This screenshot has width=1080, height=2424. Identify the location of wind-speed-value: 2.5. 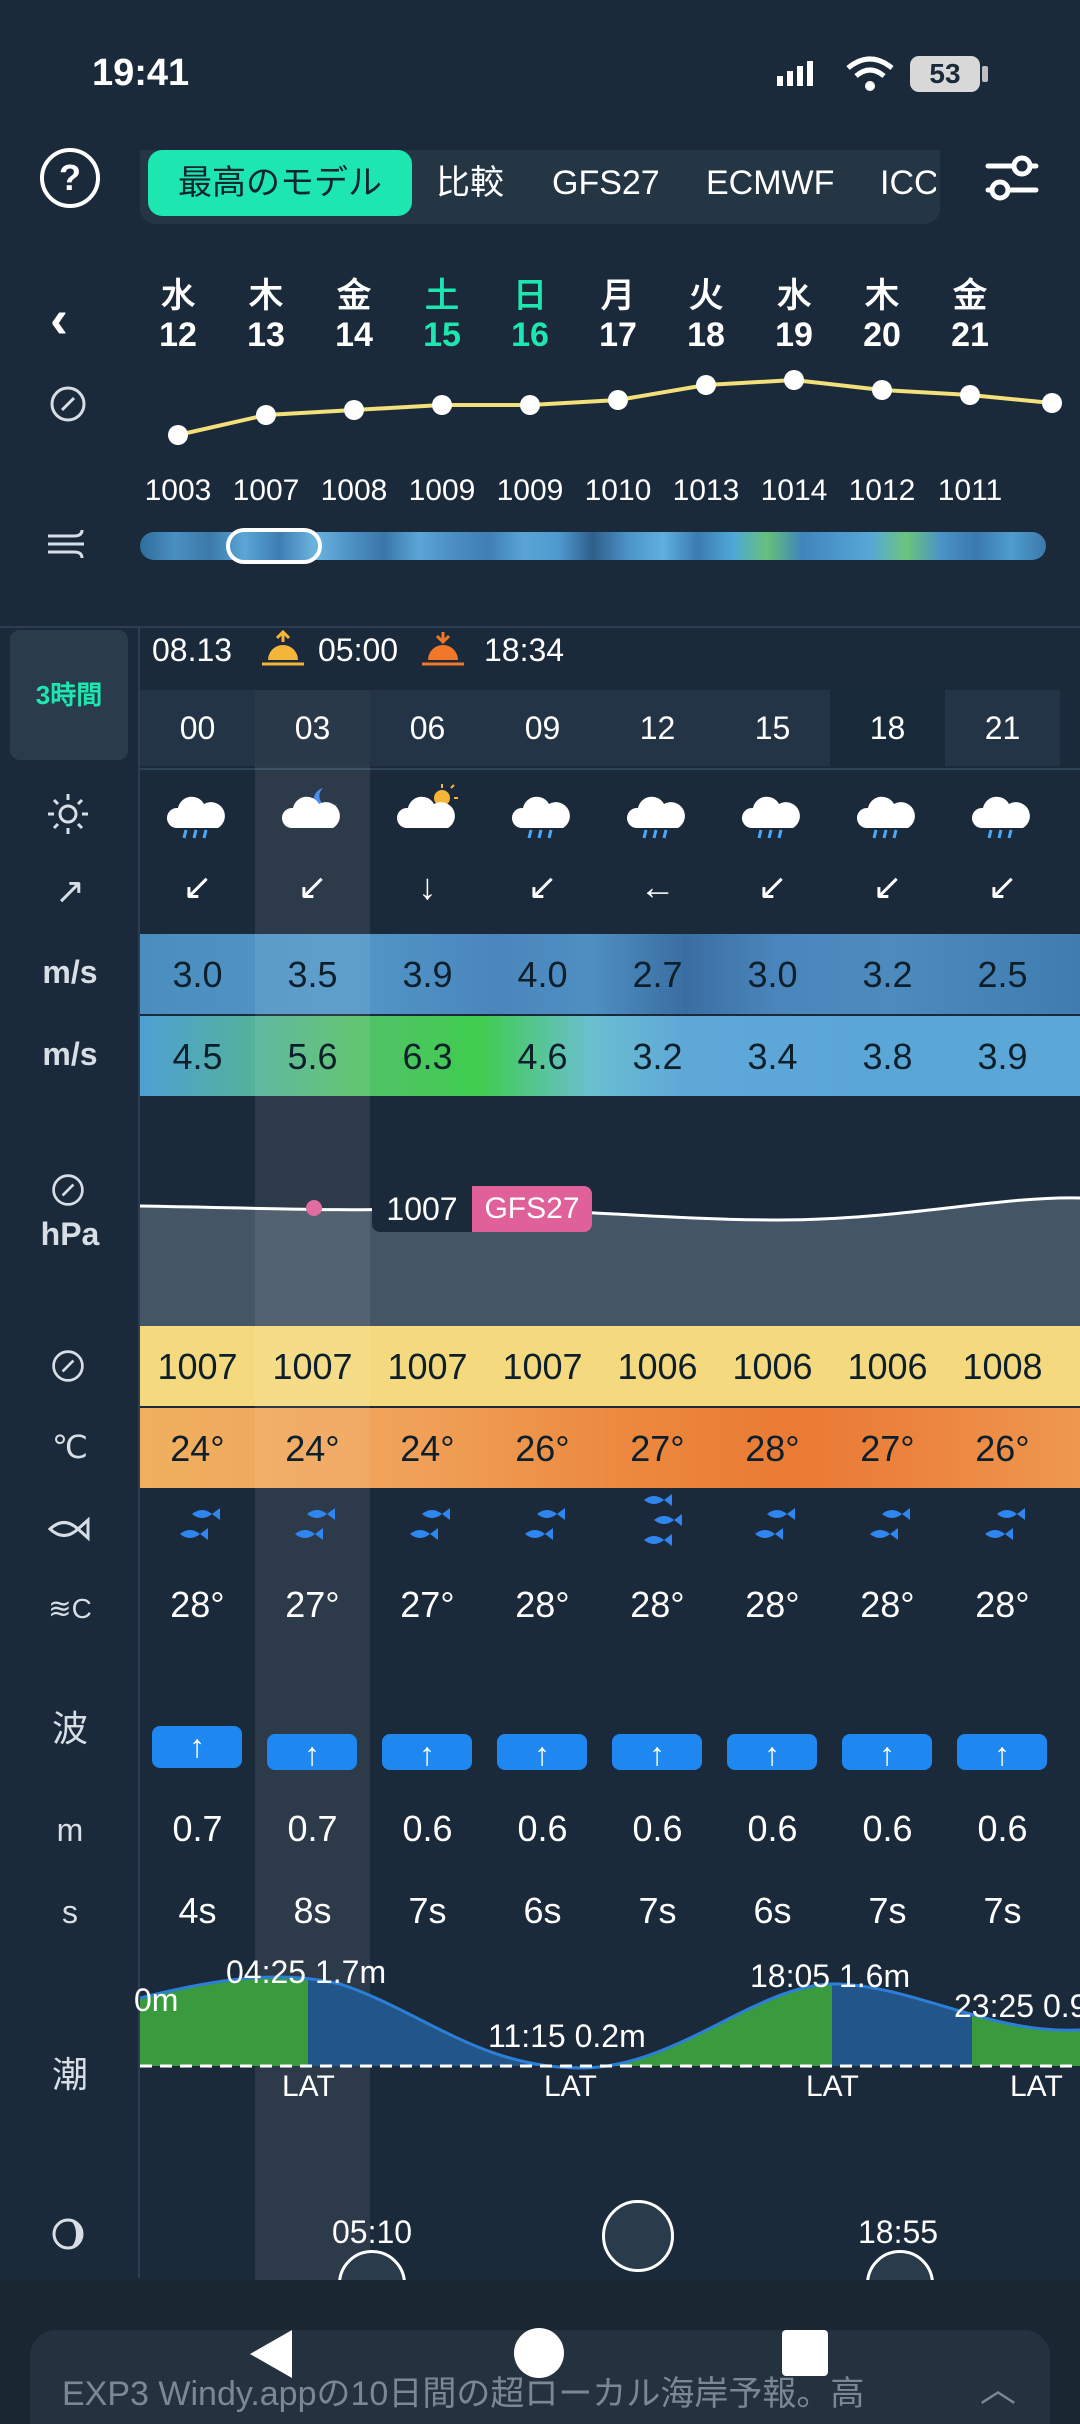
(1002, 974).